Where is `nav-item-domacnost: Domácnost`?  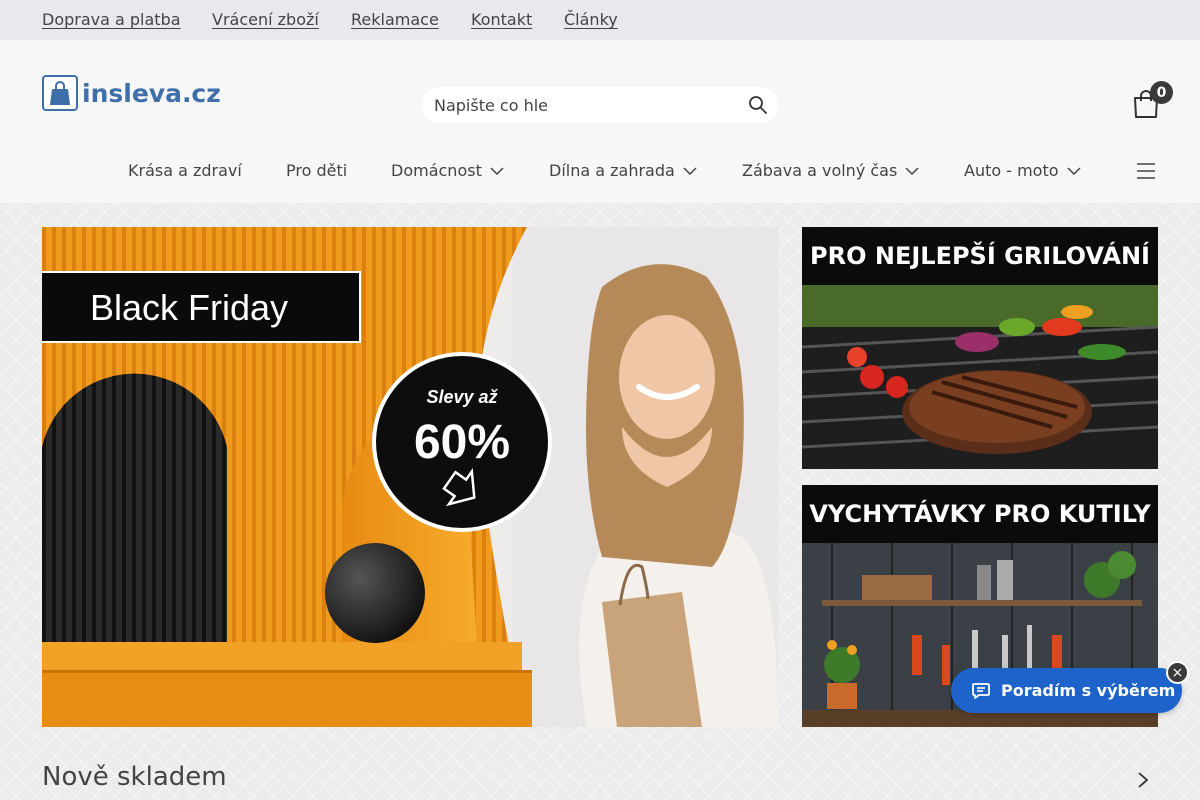
nav-item-domacnost: Domácnost is located at coordinates (447, 170).